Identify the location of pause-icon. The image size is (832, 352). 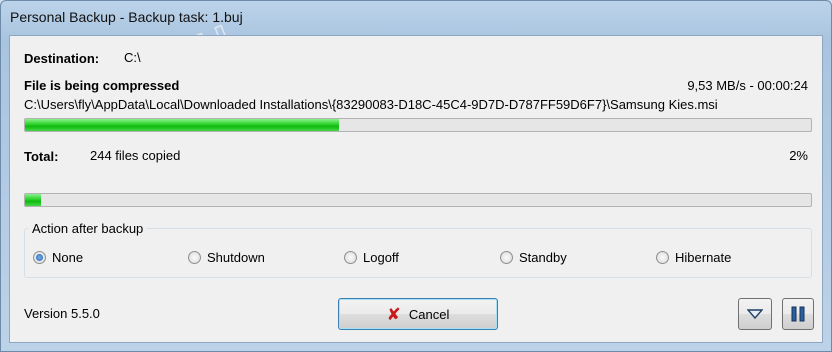
(798, 314).